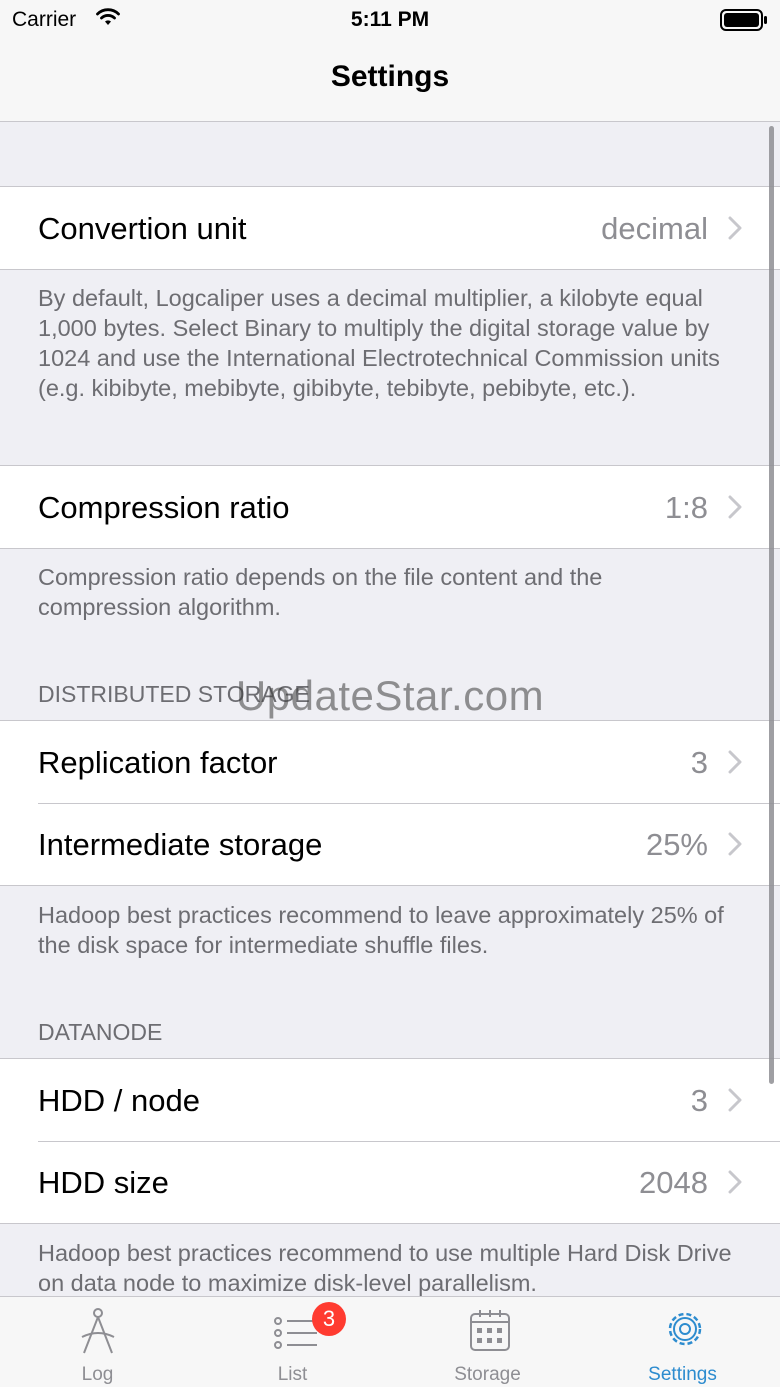  What do you see at coordinates (487, 1374) in the screenshot?
I see `tab-storage-label: Storage` at bounding box center [487, 1374].